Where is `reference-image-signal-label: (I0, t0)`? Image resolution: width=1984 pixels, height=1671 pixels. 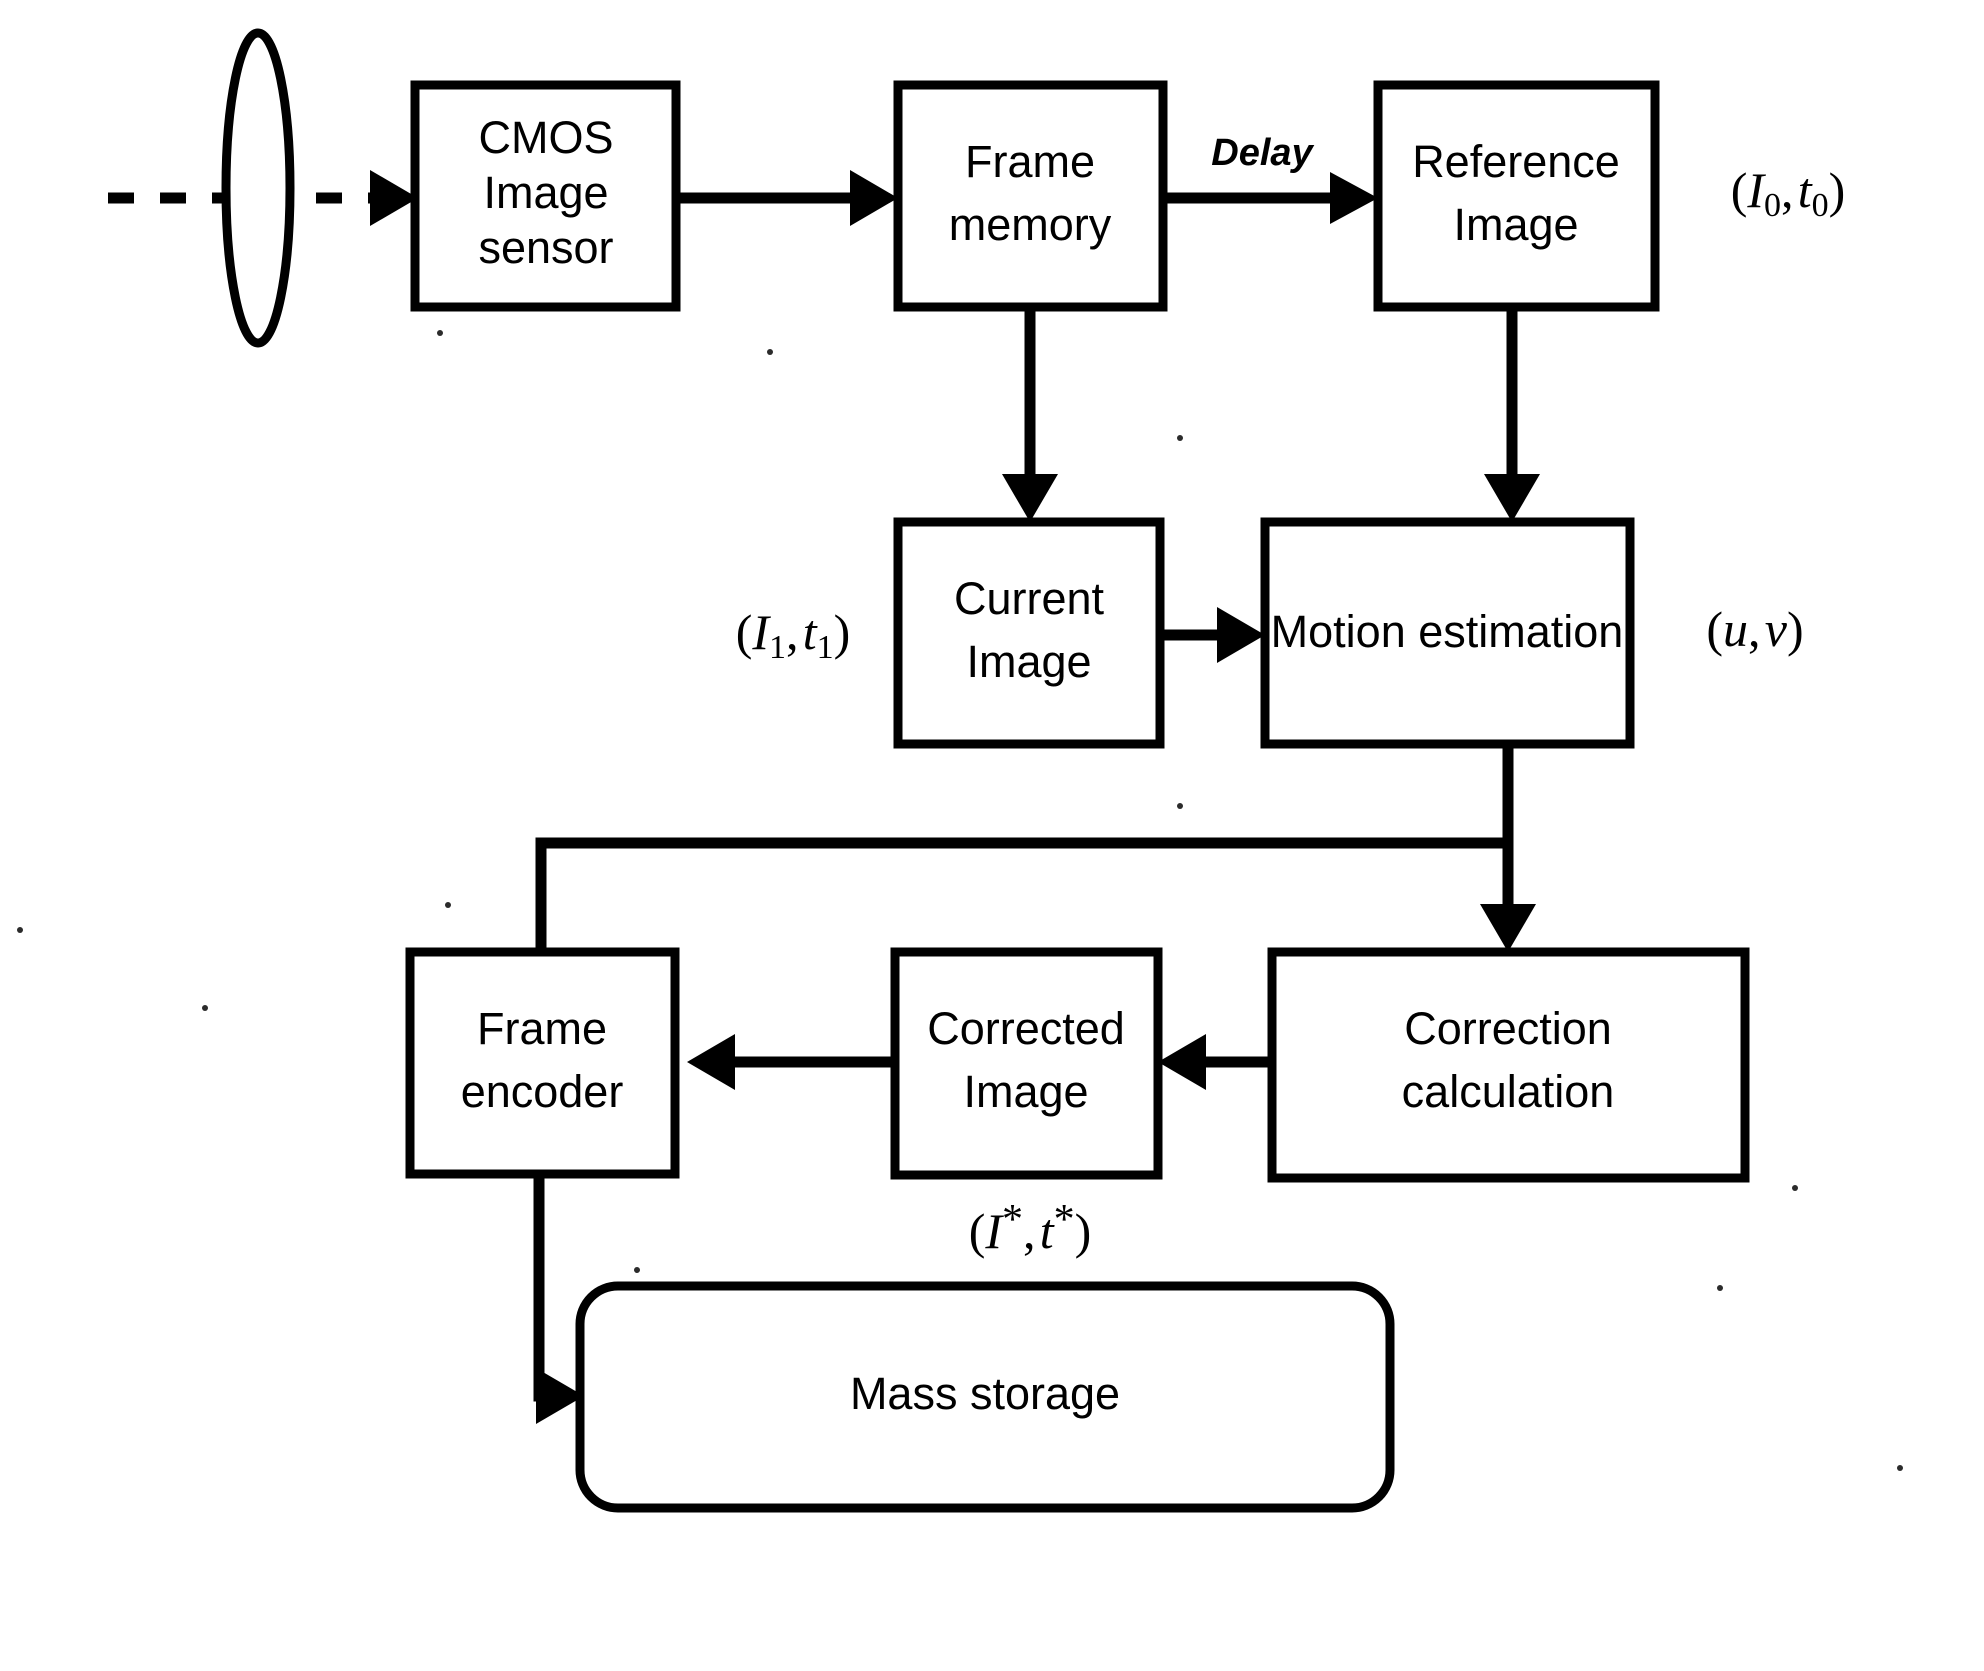 reference-image-signal-label: (I0, t0) is located at coordinates (1788, 192).